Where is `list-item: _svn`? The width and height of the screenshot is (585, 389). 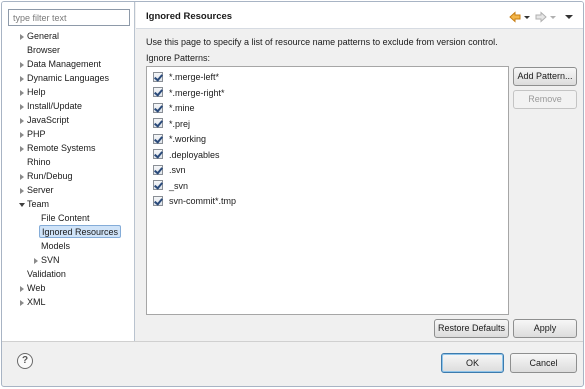 list-item: _svn is located at coordinates (170, 186).